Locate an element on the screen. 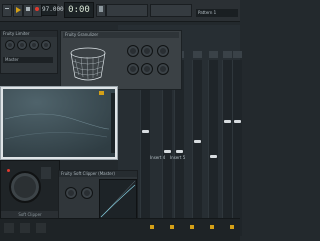 This screenshot has width=320, height=241. tempo-display: 97.000 is located at coordinates (52, 10).